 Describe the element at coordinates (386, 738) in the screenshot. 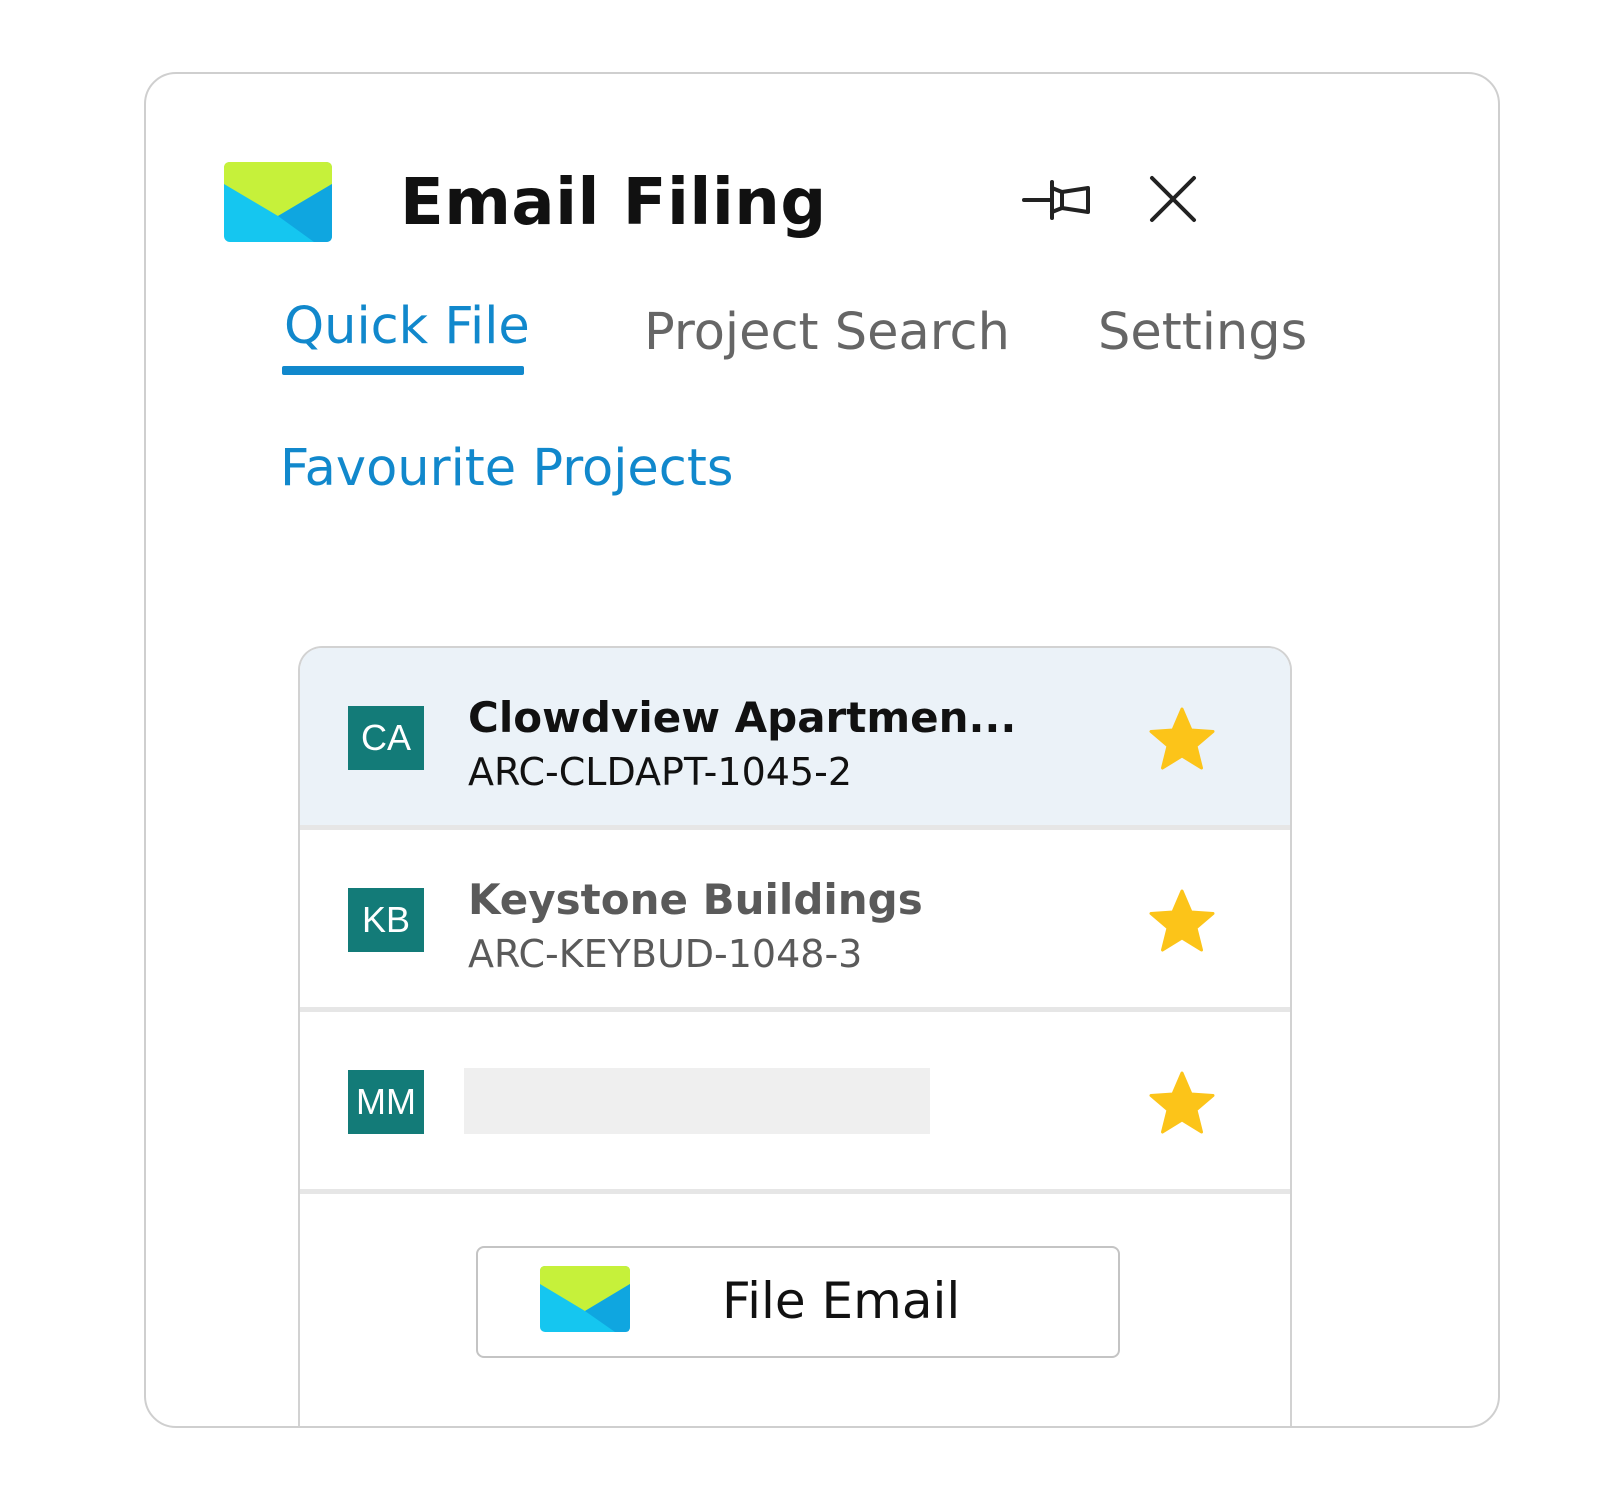

I see `project-avatar: CA` at that location.